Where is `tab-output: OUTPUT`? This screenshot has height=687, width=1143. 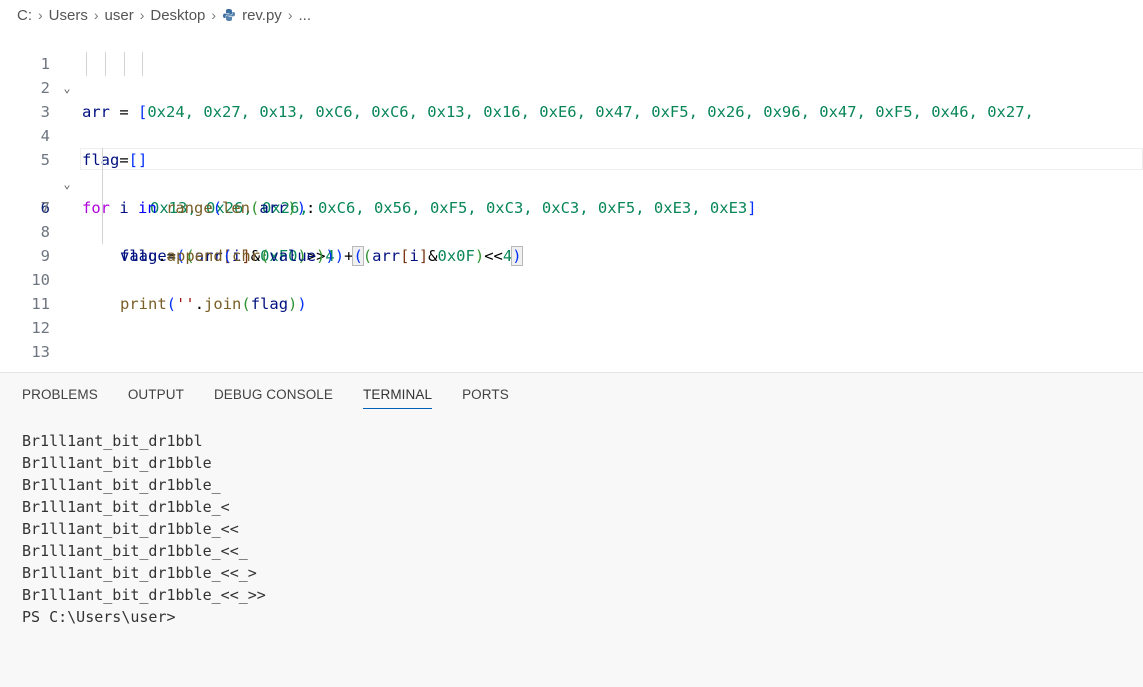 tab-output: OUTPUT is located at coordinates (156, 398).